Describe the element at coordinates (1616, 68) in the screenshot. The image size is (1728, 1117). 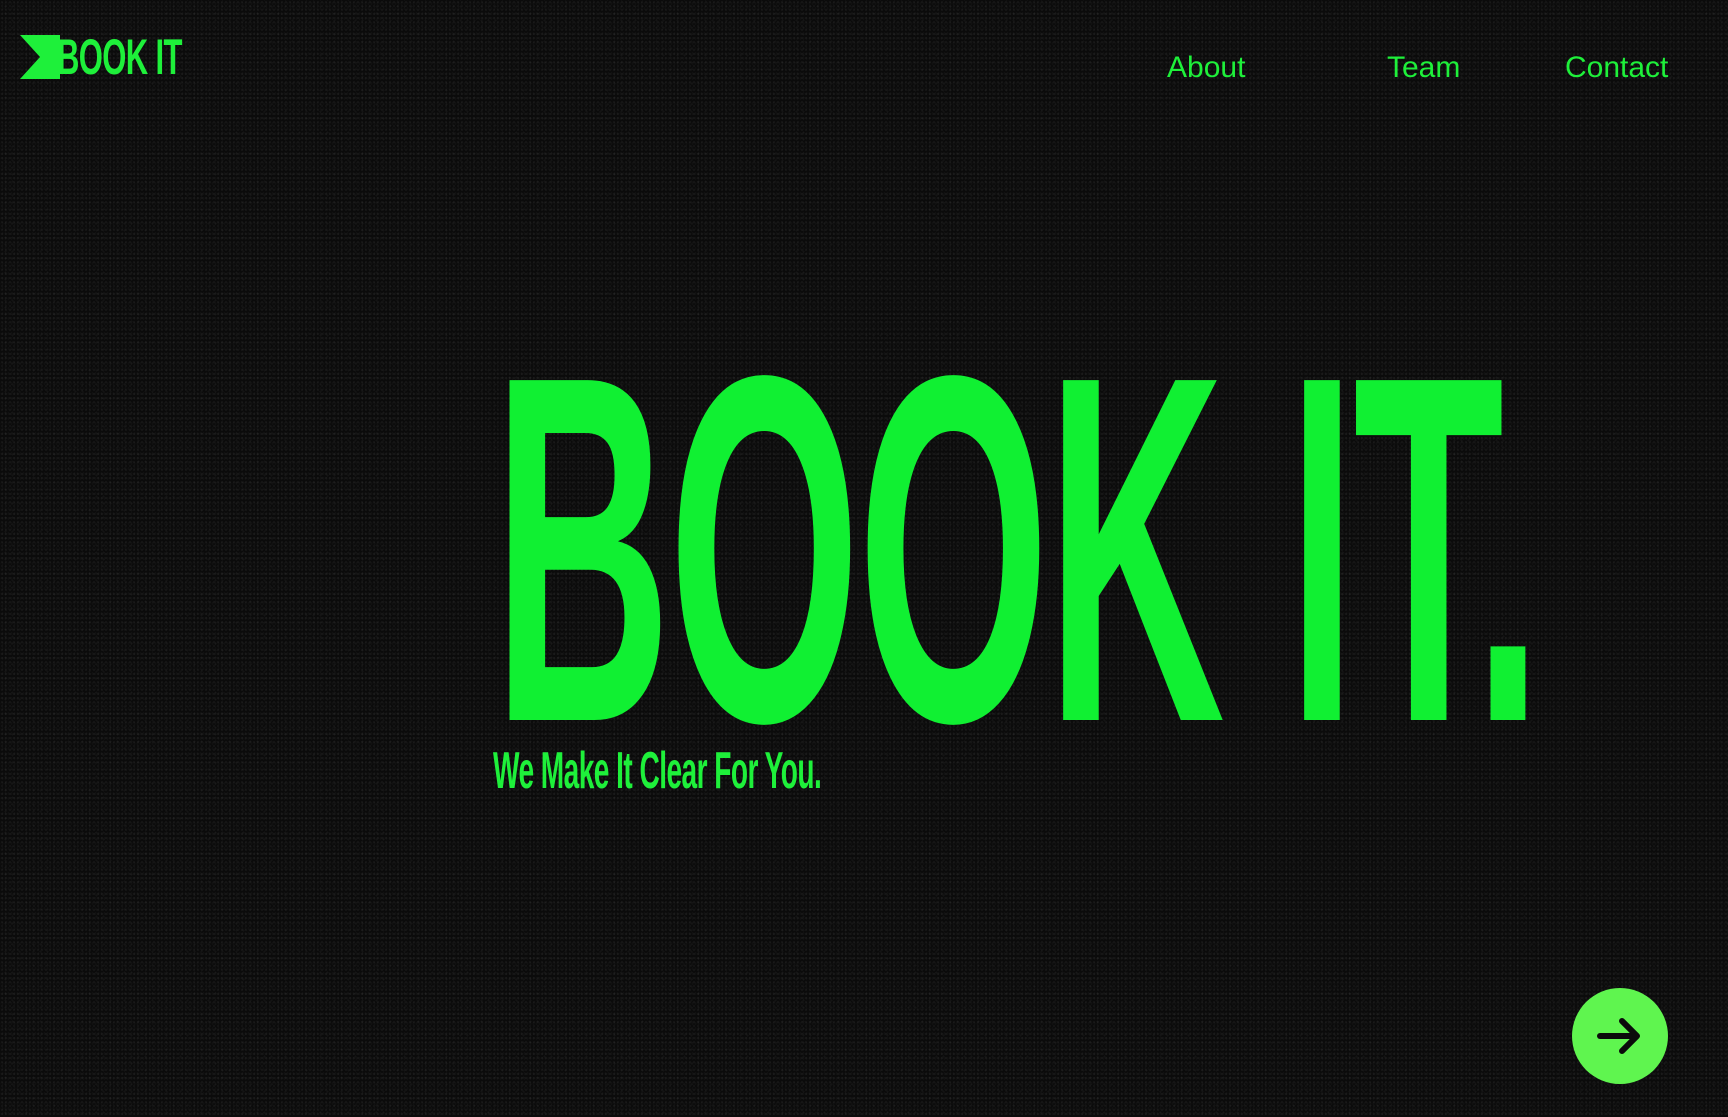
I see `nav-link-contact: Contact` at that location.